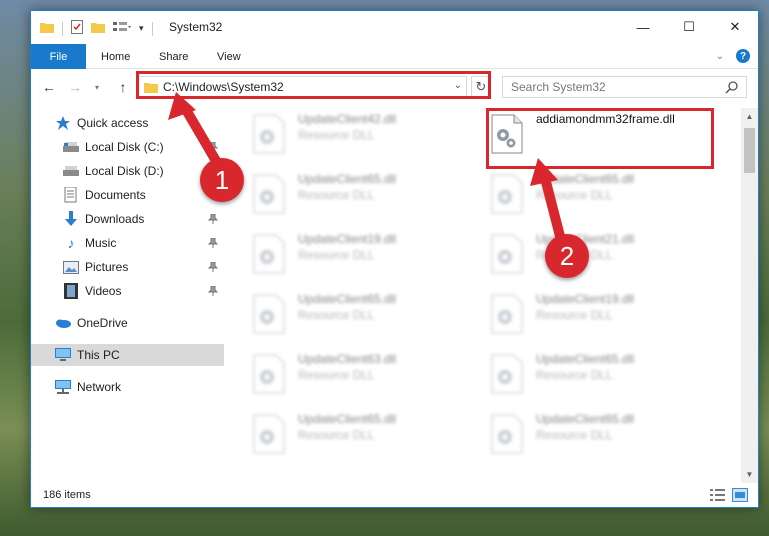 This screenshot has height=536, width=769. What do you see at coordinates (394, 56) in the screenshot?
I see `ribbon-tabs: File Home Share View ⌄ ?` at bounding box center [394, 56].